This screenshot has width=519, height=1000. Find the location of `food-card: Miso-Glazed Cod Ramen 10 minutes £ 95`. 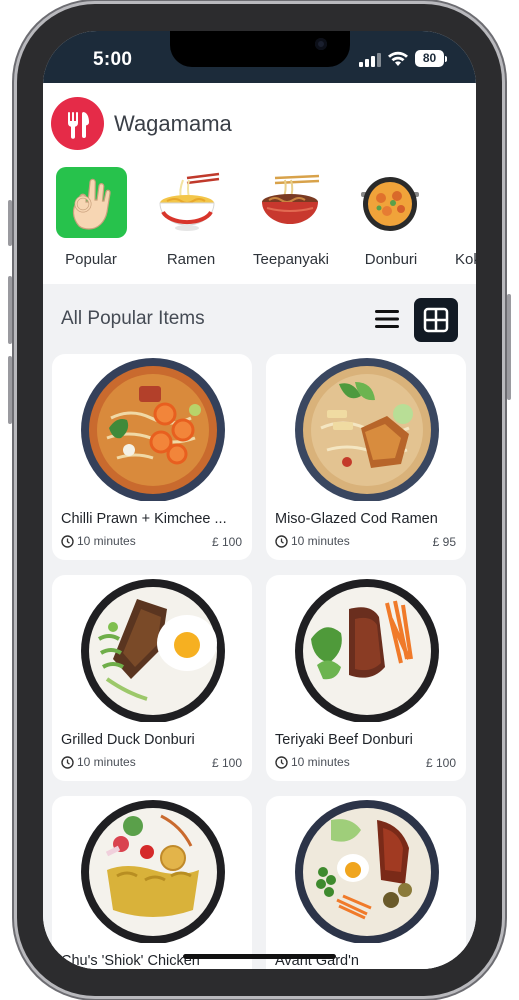

food-card: Miso-Glazed Cod Ramen 10 minutes £ 95 is located at coordinates (366, 457).